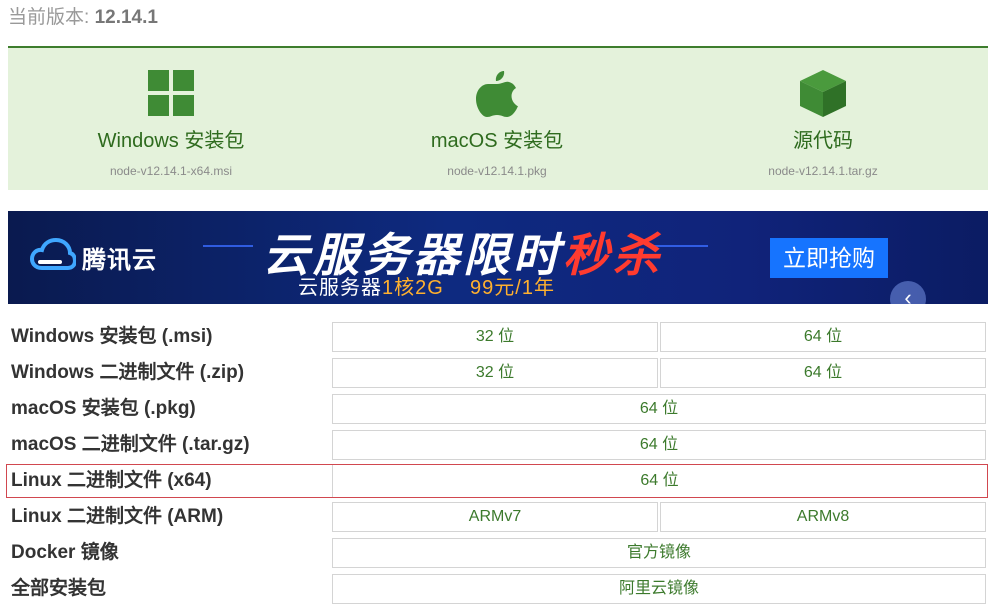 Image resolution: width=999 pixels, height=615 pixels. I want to click on row-label: Linux 二进制文件 (ARM), so click(117, 516).